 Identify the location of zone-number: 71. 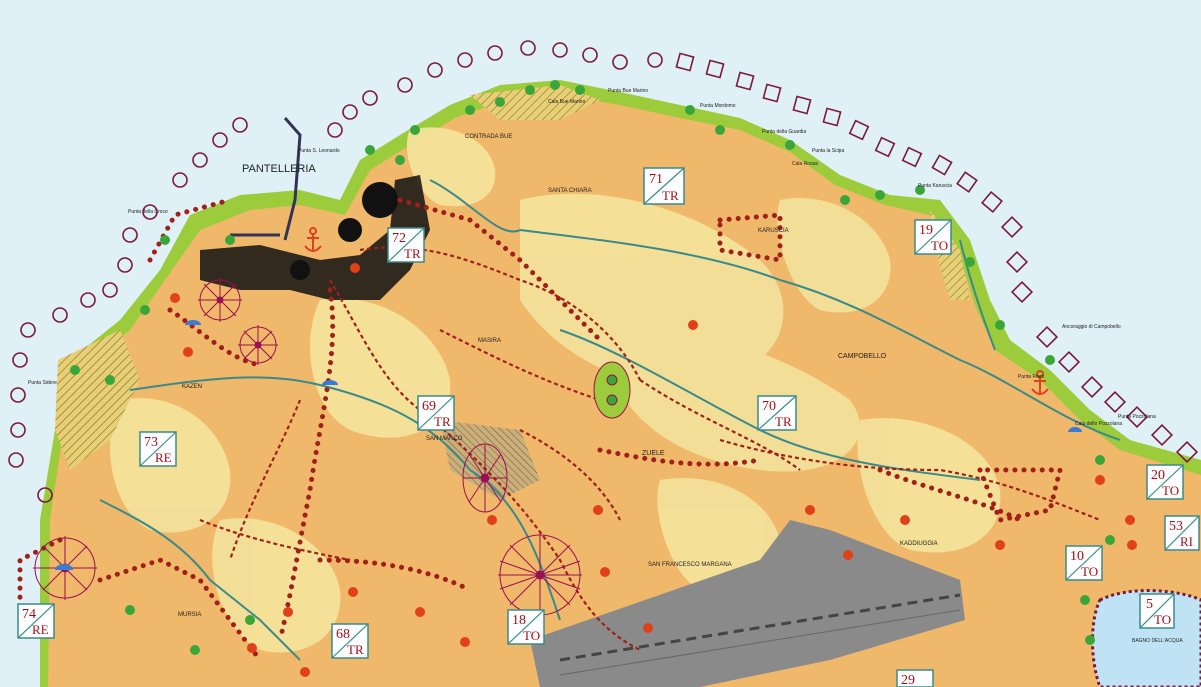
(656, 179).